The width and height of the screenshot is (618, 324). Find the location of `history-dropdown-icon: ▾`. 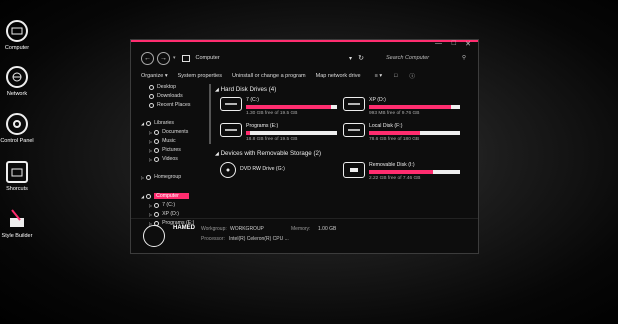

history-dropdown-icon: ▾ is located at coordinates (174, 58).